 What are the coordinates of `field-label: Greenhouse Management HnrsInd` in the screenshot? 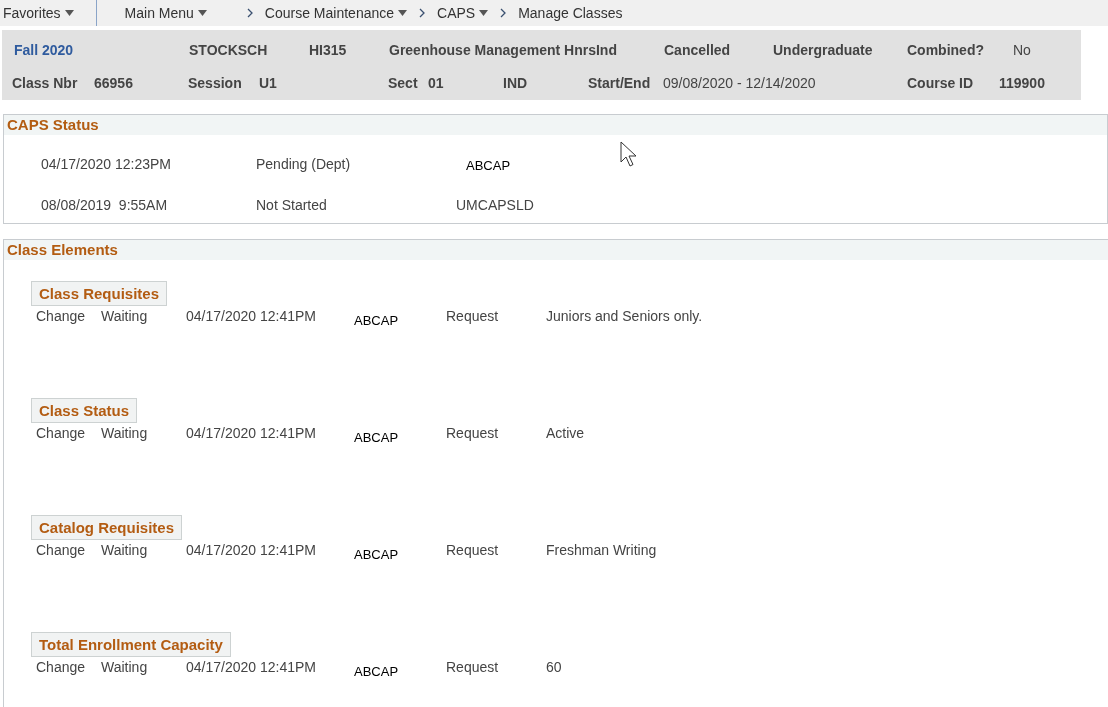 It's located at (503, 50).